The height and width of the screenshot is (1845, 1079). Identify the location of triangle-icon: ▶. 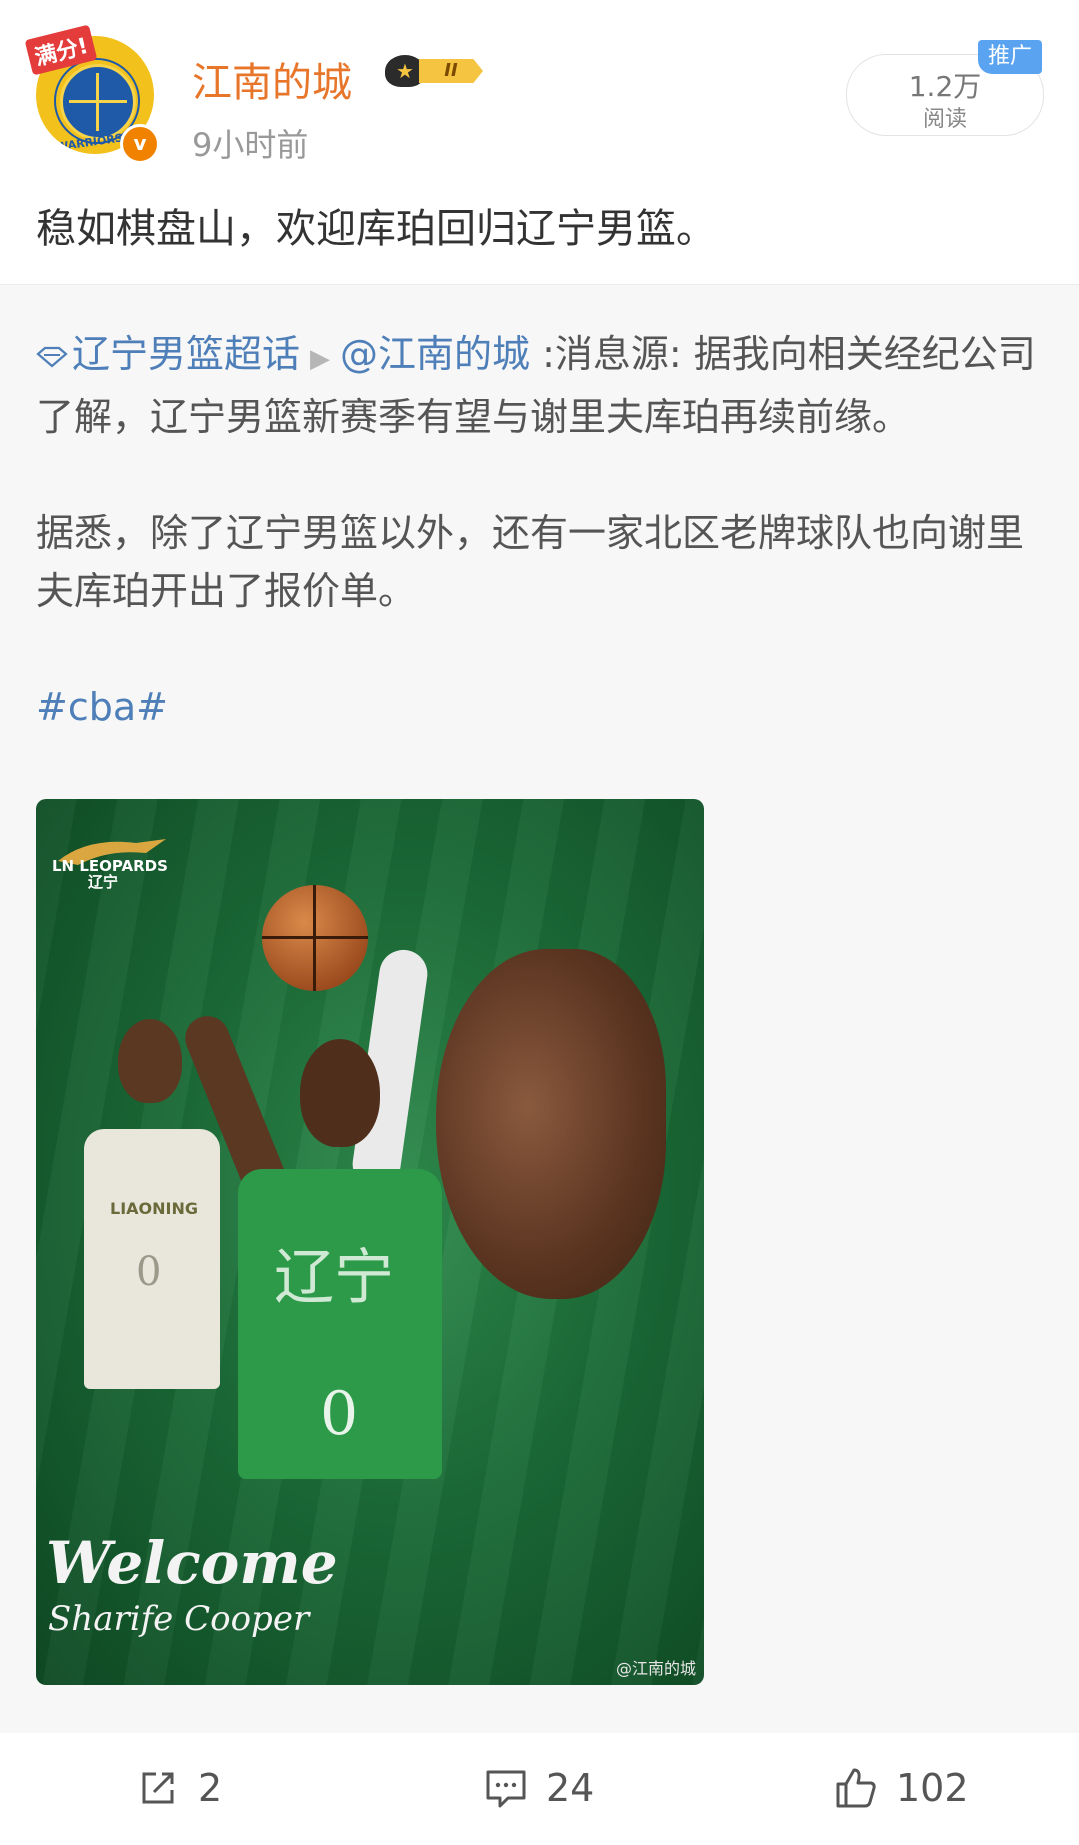
(320, 359).